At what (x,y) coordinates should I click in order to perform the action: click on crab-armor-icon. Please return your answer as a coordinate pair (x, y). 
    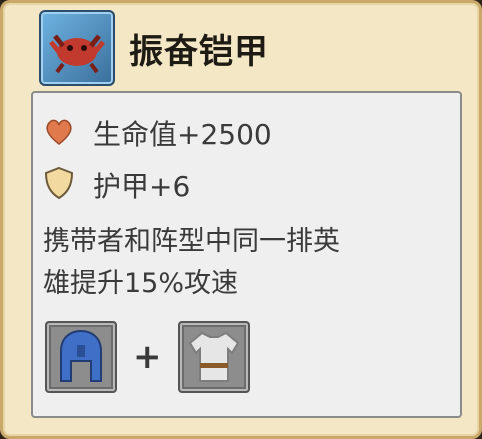
    Looking at the image, I should click on (77, 48).